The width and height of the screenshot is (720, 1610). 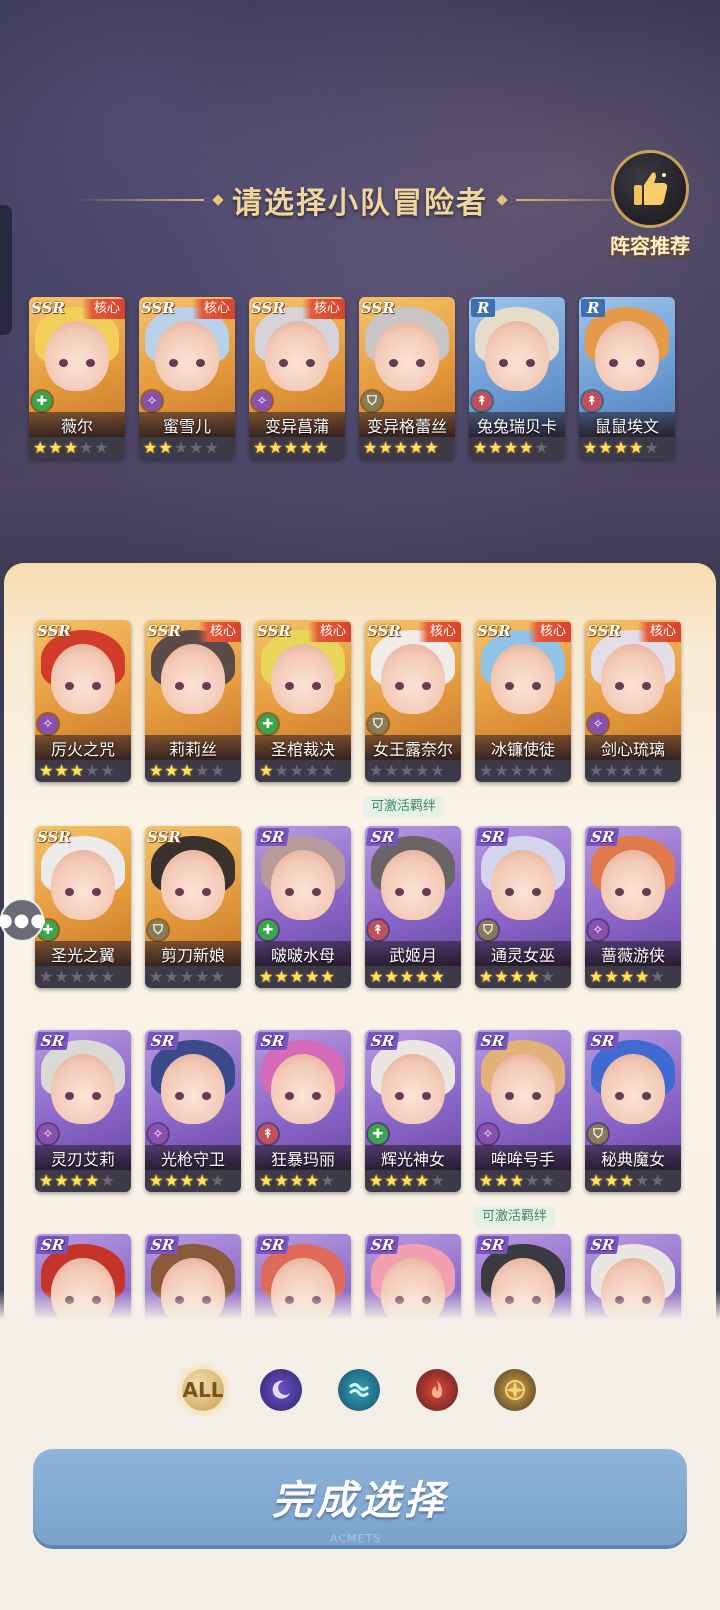 I want to click on hero-card: SSR 厉火之咒 ✧ ★ ★ ★ ★ ★, so click(x=83, y=701).